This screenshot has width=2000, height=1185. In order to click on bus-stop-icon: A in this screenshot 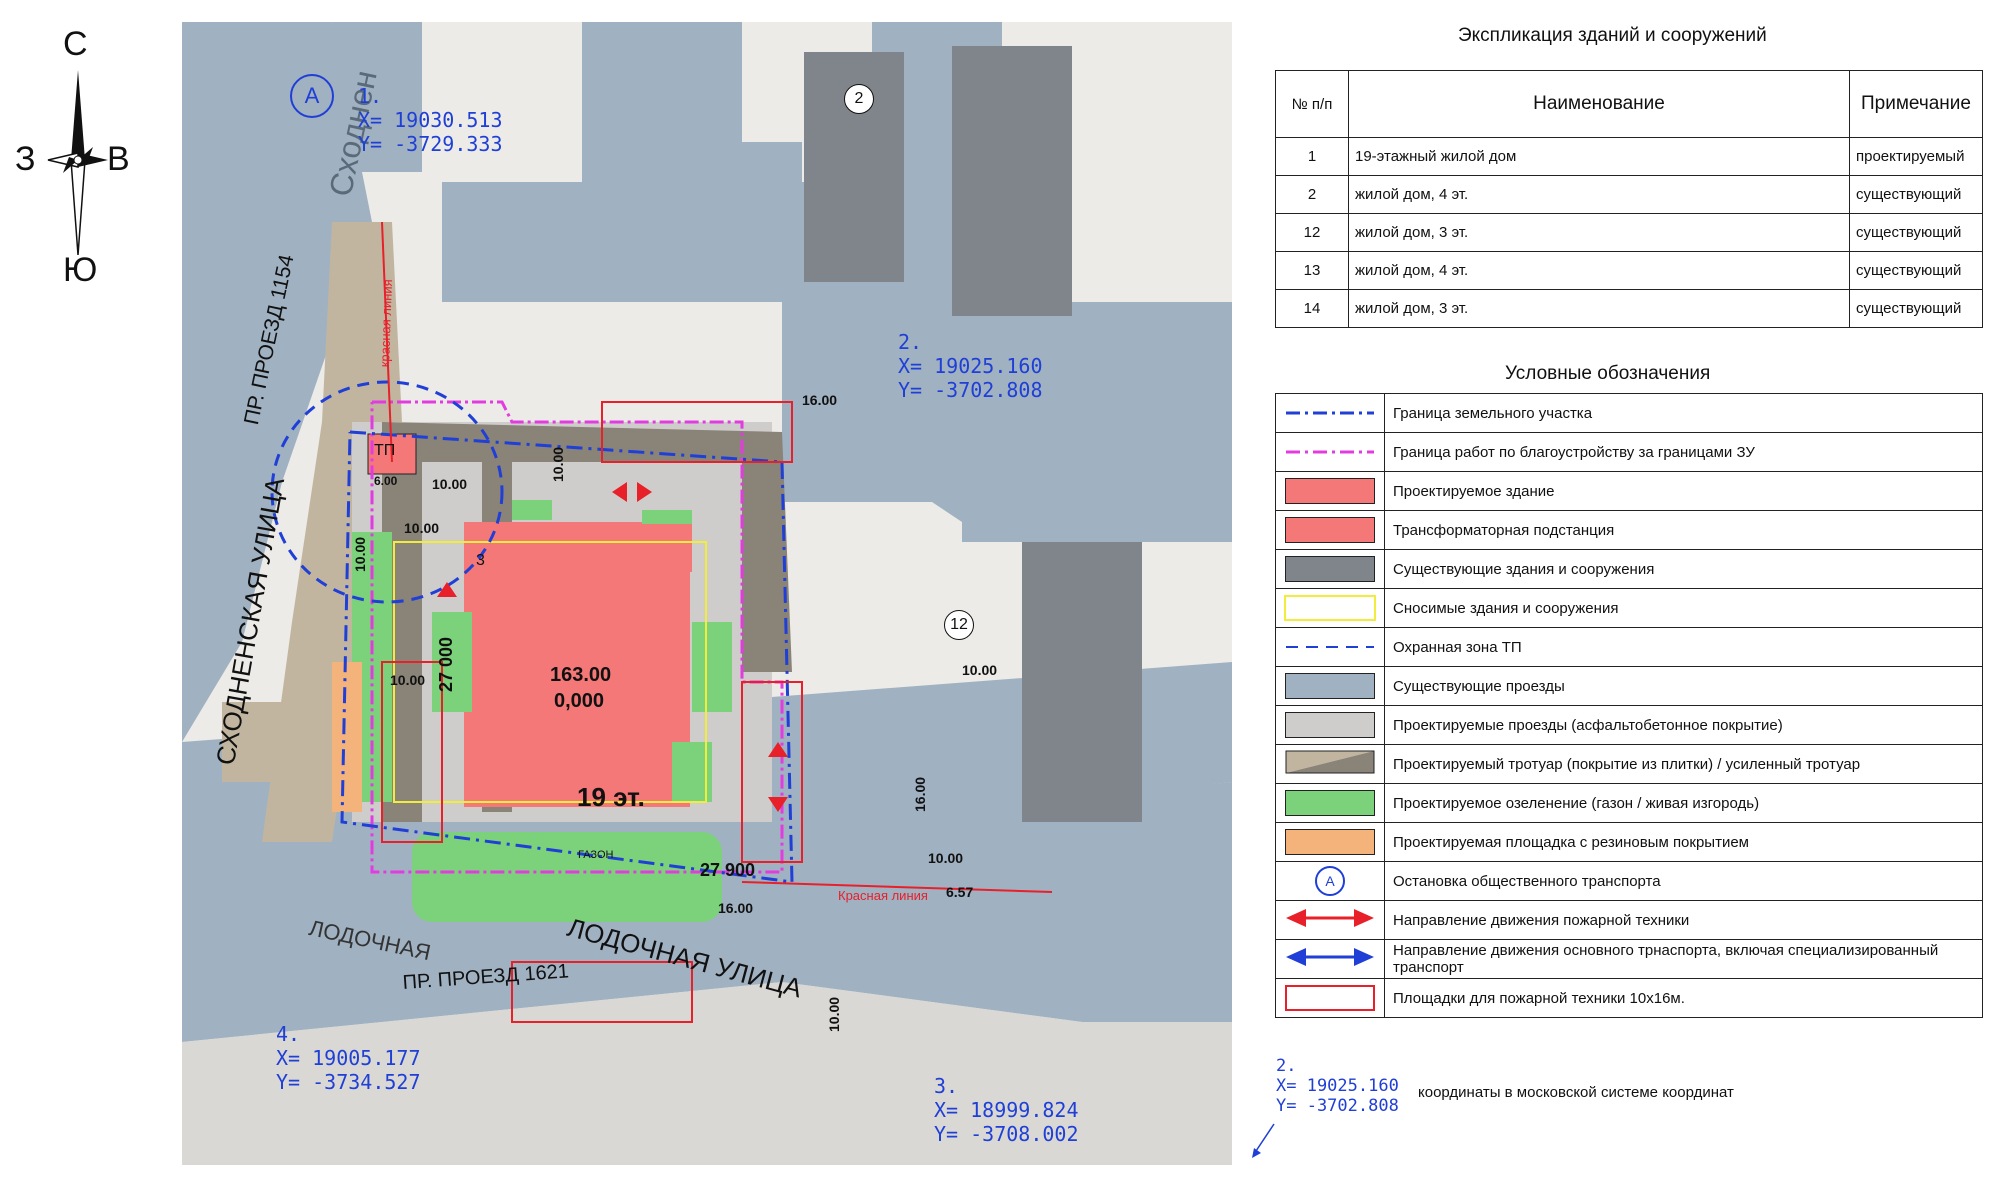, I will do `click(1330, 881)`.